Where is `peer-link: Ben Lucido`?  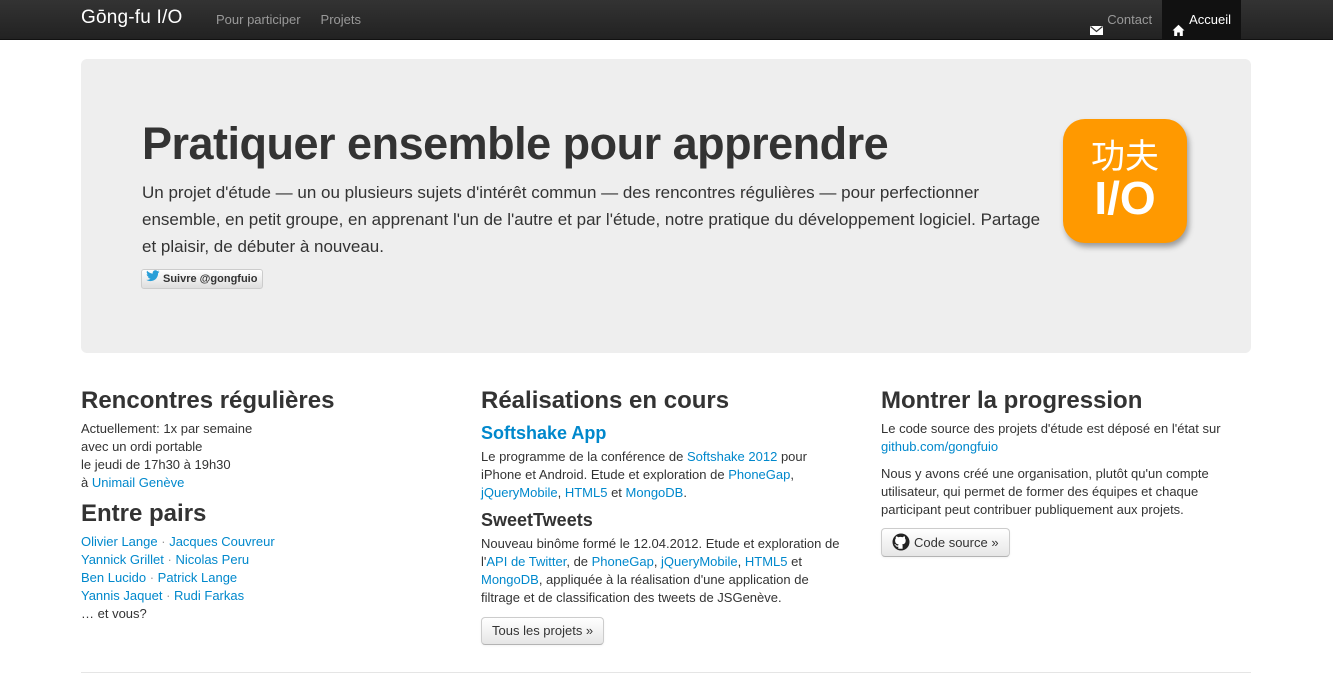
peer-link: Ben Lucido is located at coordinates (113, 577).